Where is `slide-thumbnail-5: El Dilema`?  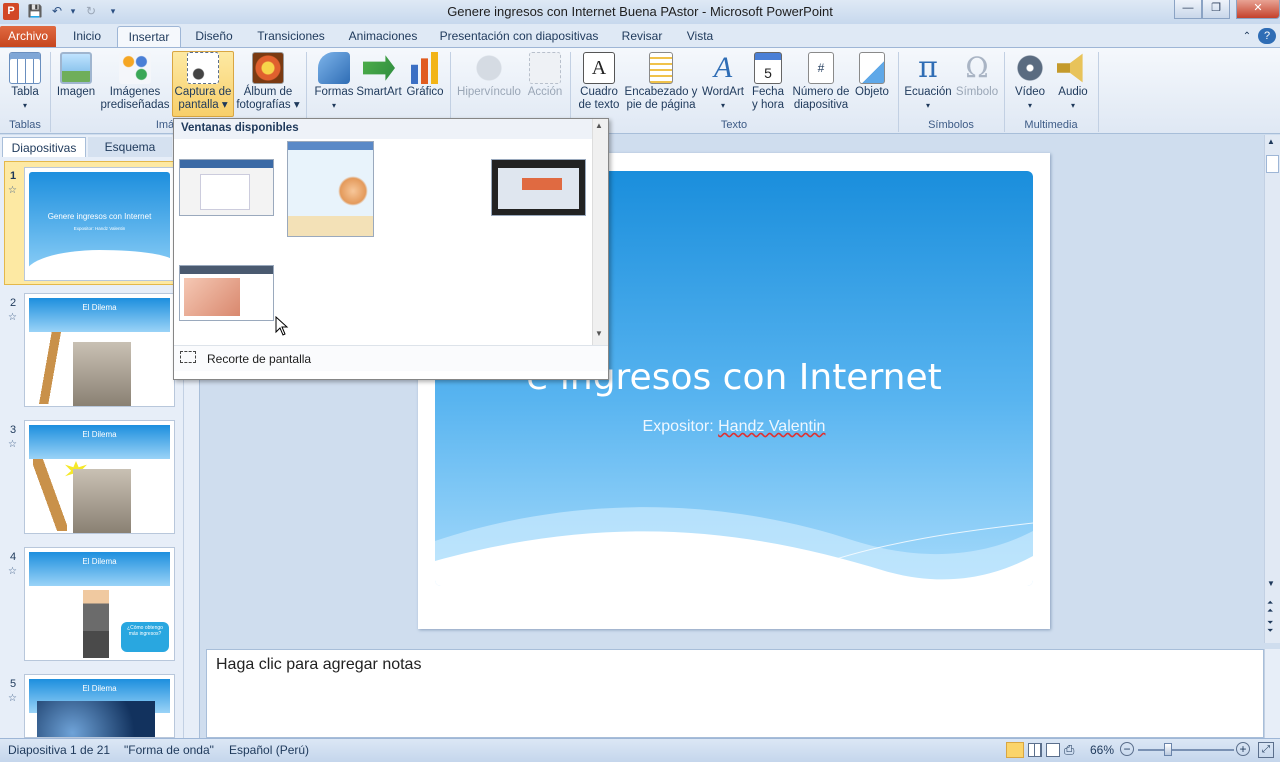 slide-thumbnail-5: El Dilema is located at coordinates (99, 706).